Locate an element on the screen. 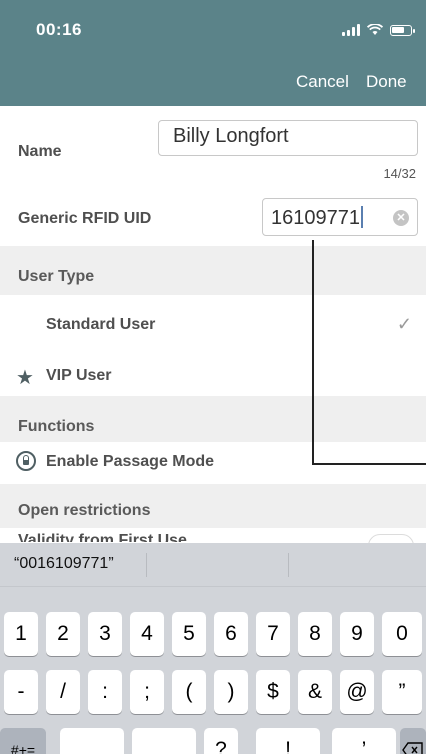 This screenshot has height=754, width=426. validity-row-label: Validity from First Use is located at coordinates (102, 537).